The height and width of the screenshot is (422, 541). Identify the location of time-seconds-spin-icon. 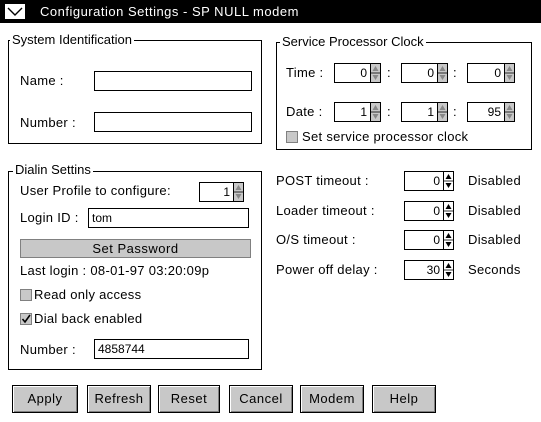
(509, 73).